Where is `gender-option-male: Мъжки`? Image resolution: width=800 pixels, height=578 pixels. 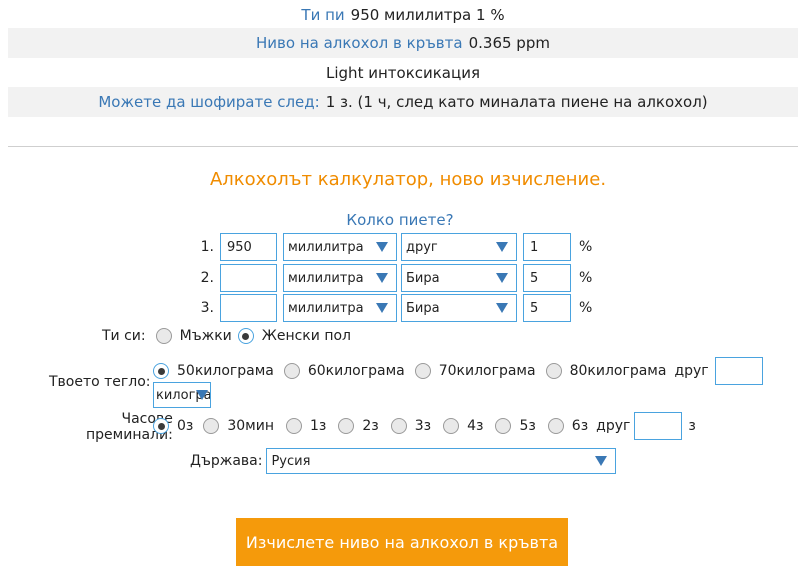 gender-option-male: Мъжки is located at coordinates (193, 336).